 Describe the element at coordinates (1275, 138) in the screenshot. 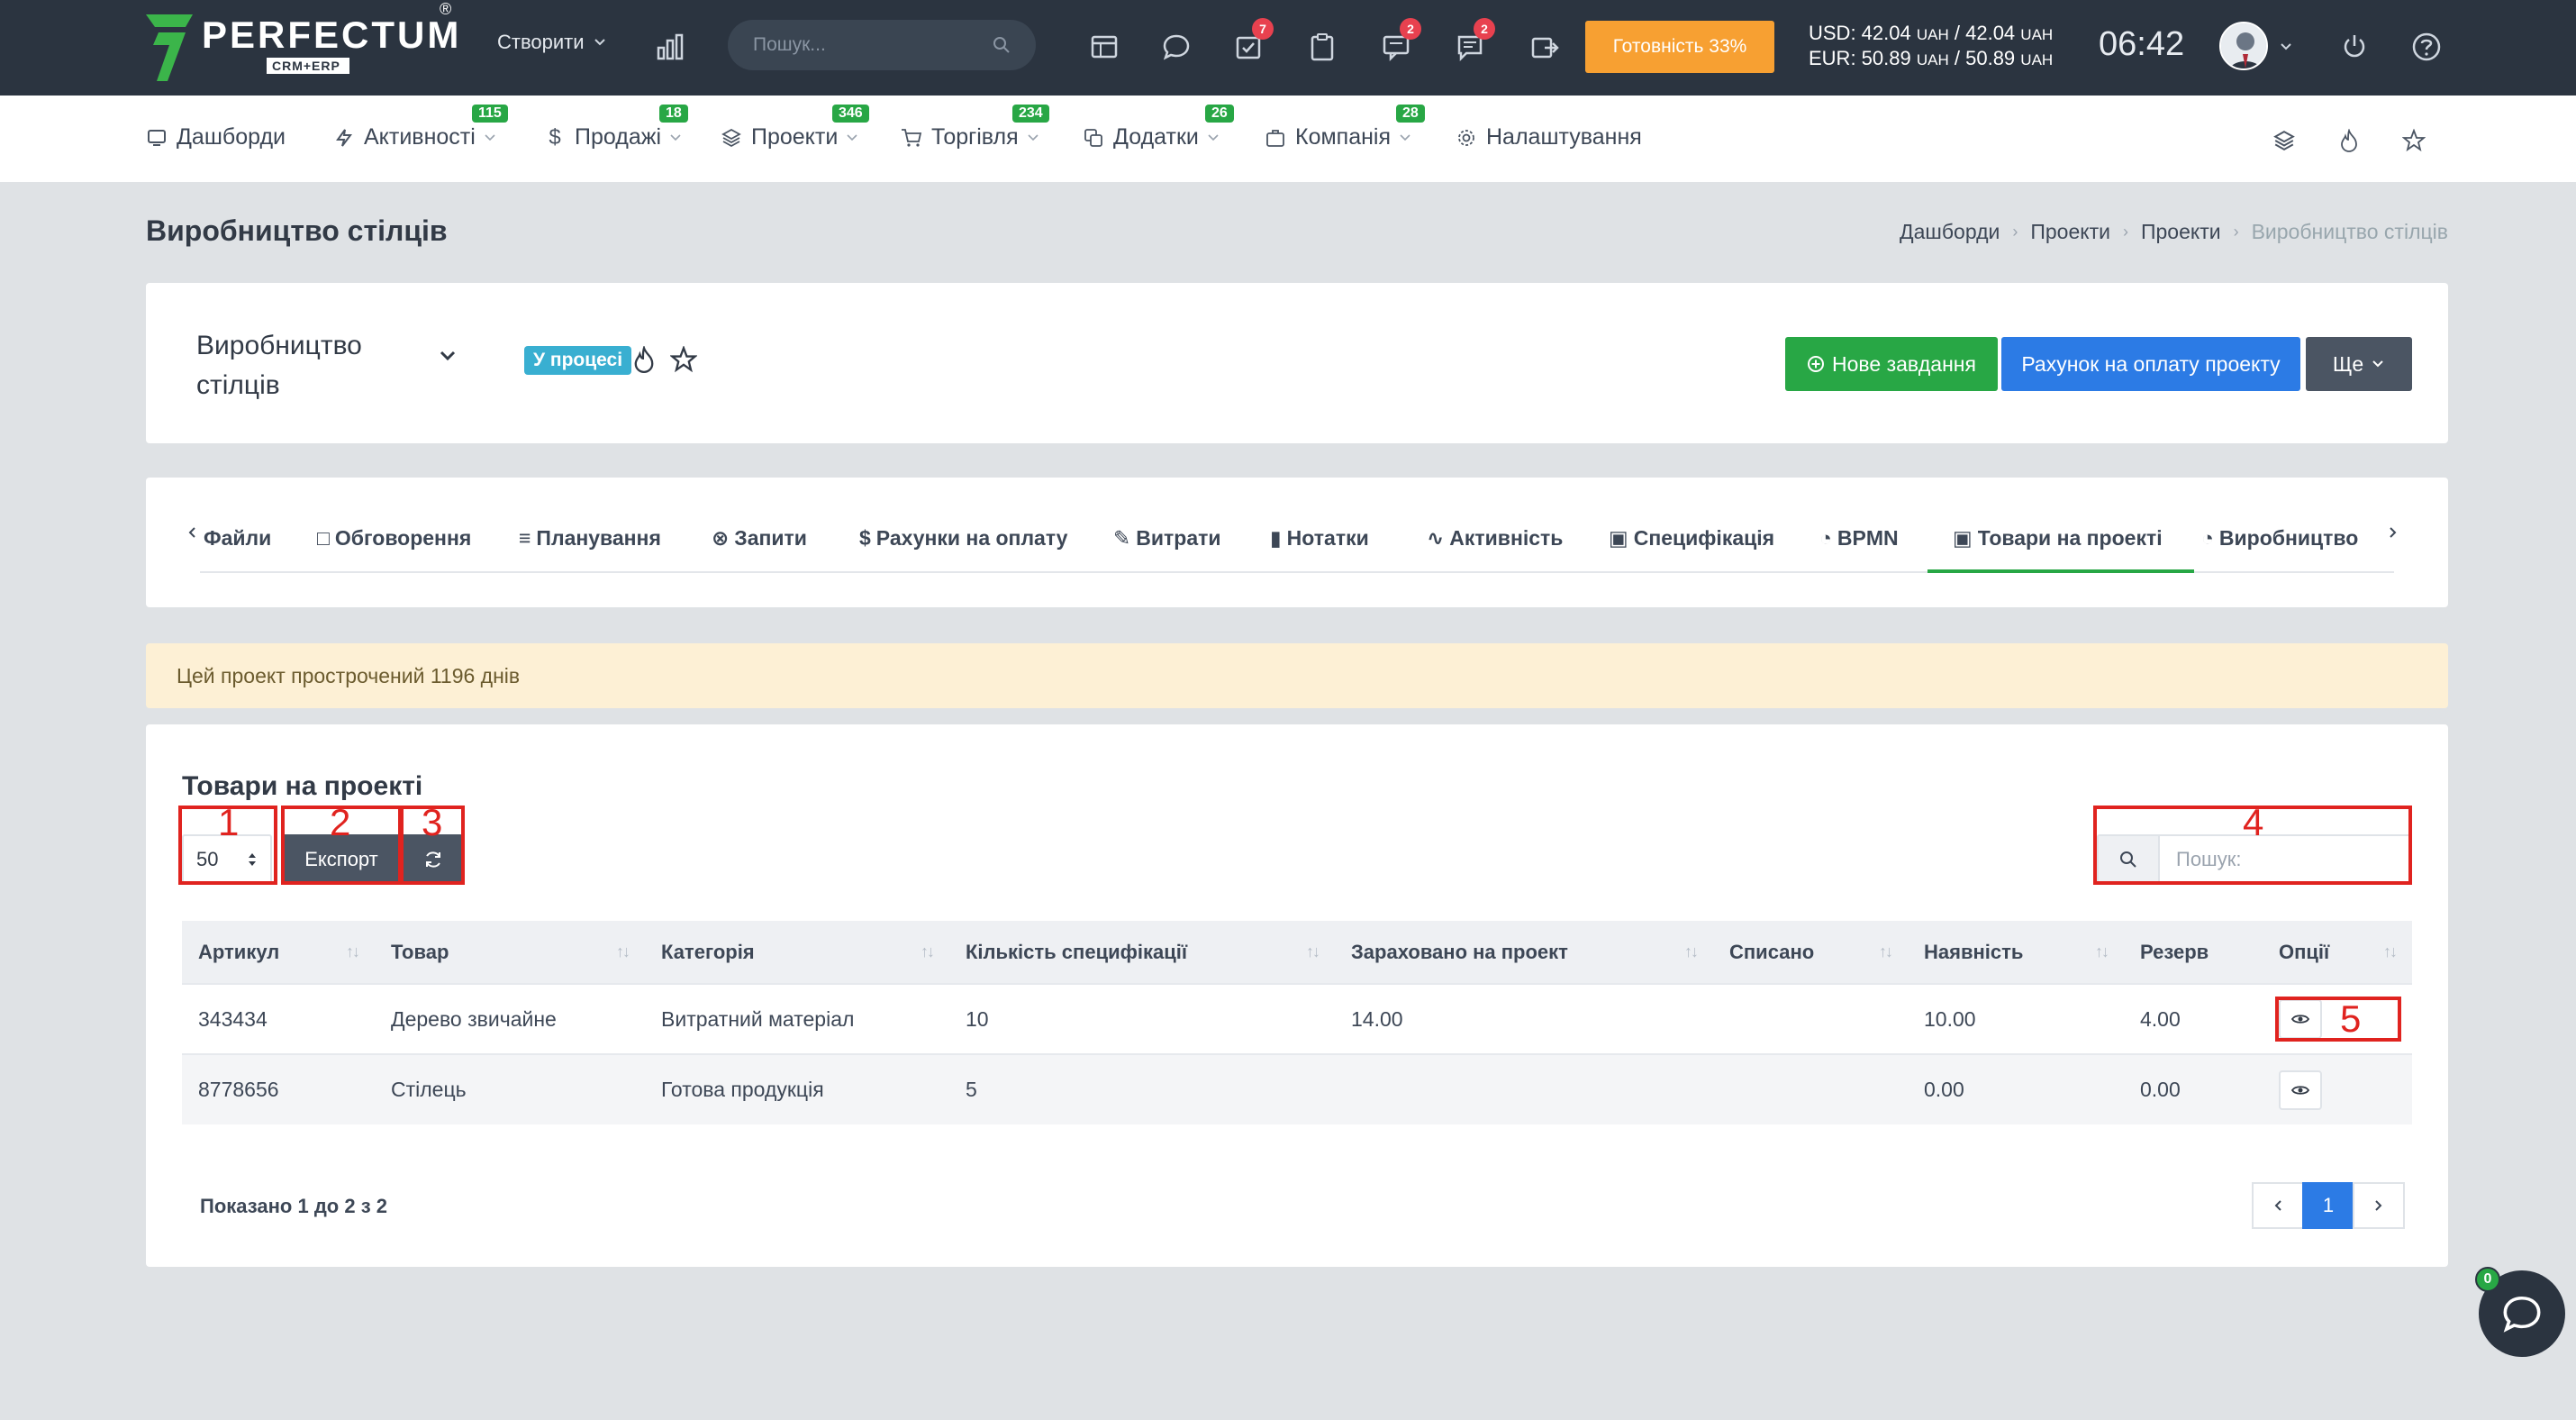

I see `briefcase-icon` at that location.